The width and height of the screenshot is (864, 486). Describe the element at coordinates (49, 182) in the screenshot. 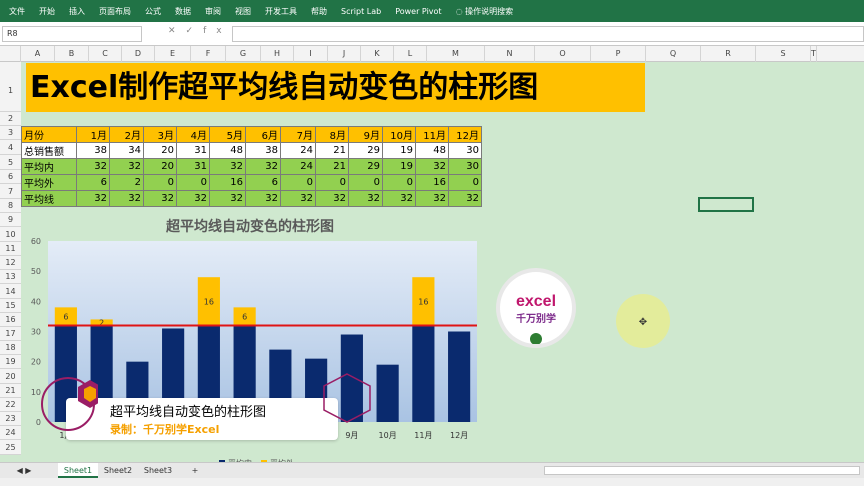

I see `row-label: 平均外` at that location.